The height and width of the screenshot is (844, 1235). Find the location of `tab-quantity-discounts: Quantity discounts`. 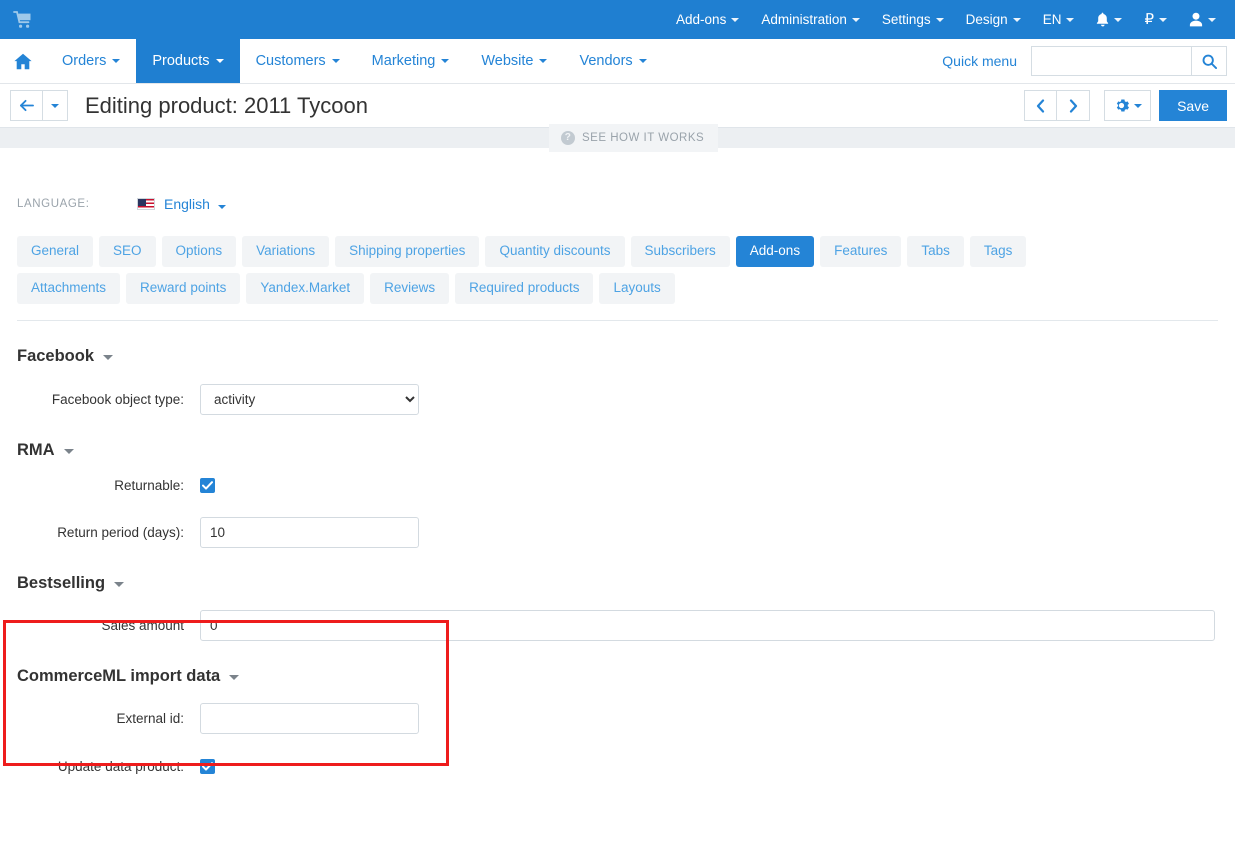

tab-quantity-discounts: Quantity discounts is located at coordinates (555, 251).